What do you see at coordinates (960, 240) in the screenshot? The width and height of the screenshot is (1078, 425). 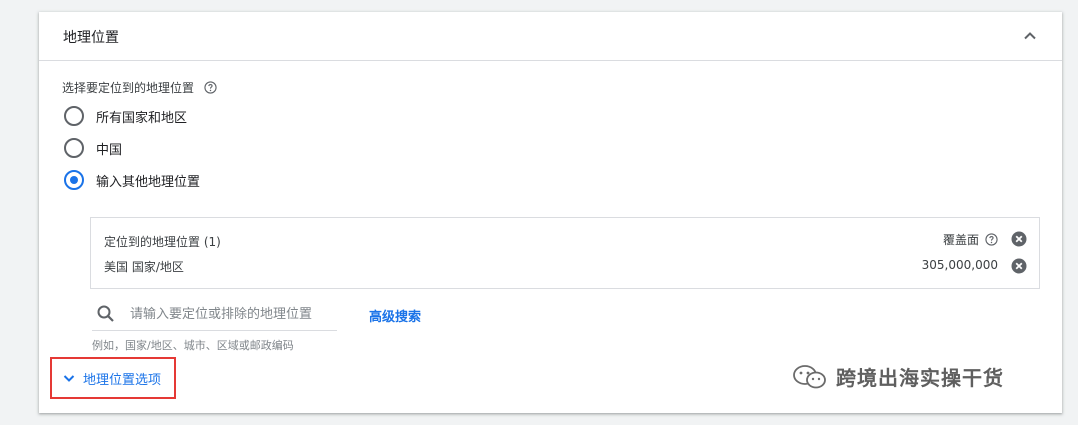 I see `reach-header-label: 覆盖面` at bounding box center [960, 240].